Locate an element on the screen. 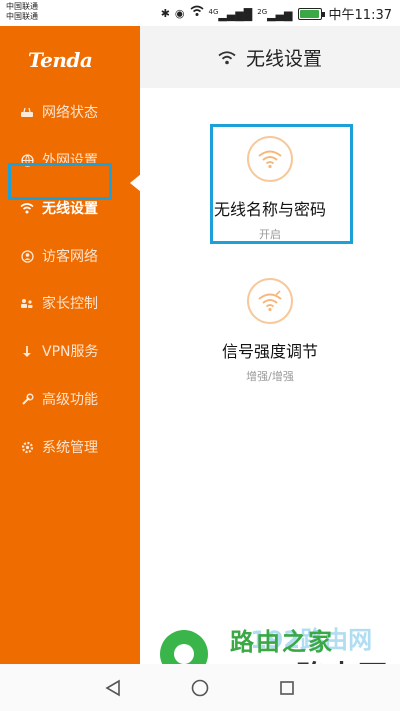 Image resolution: width=400 pixels, height=711 pixels. sidebar-item-label: 访客网络 is located at coordinates (70, 257).